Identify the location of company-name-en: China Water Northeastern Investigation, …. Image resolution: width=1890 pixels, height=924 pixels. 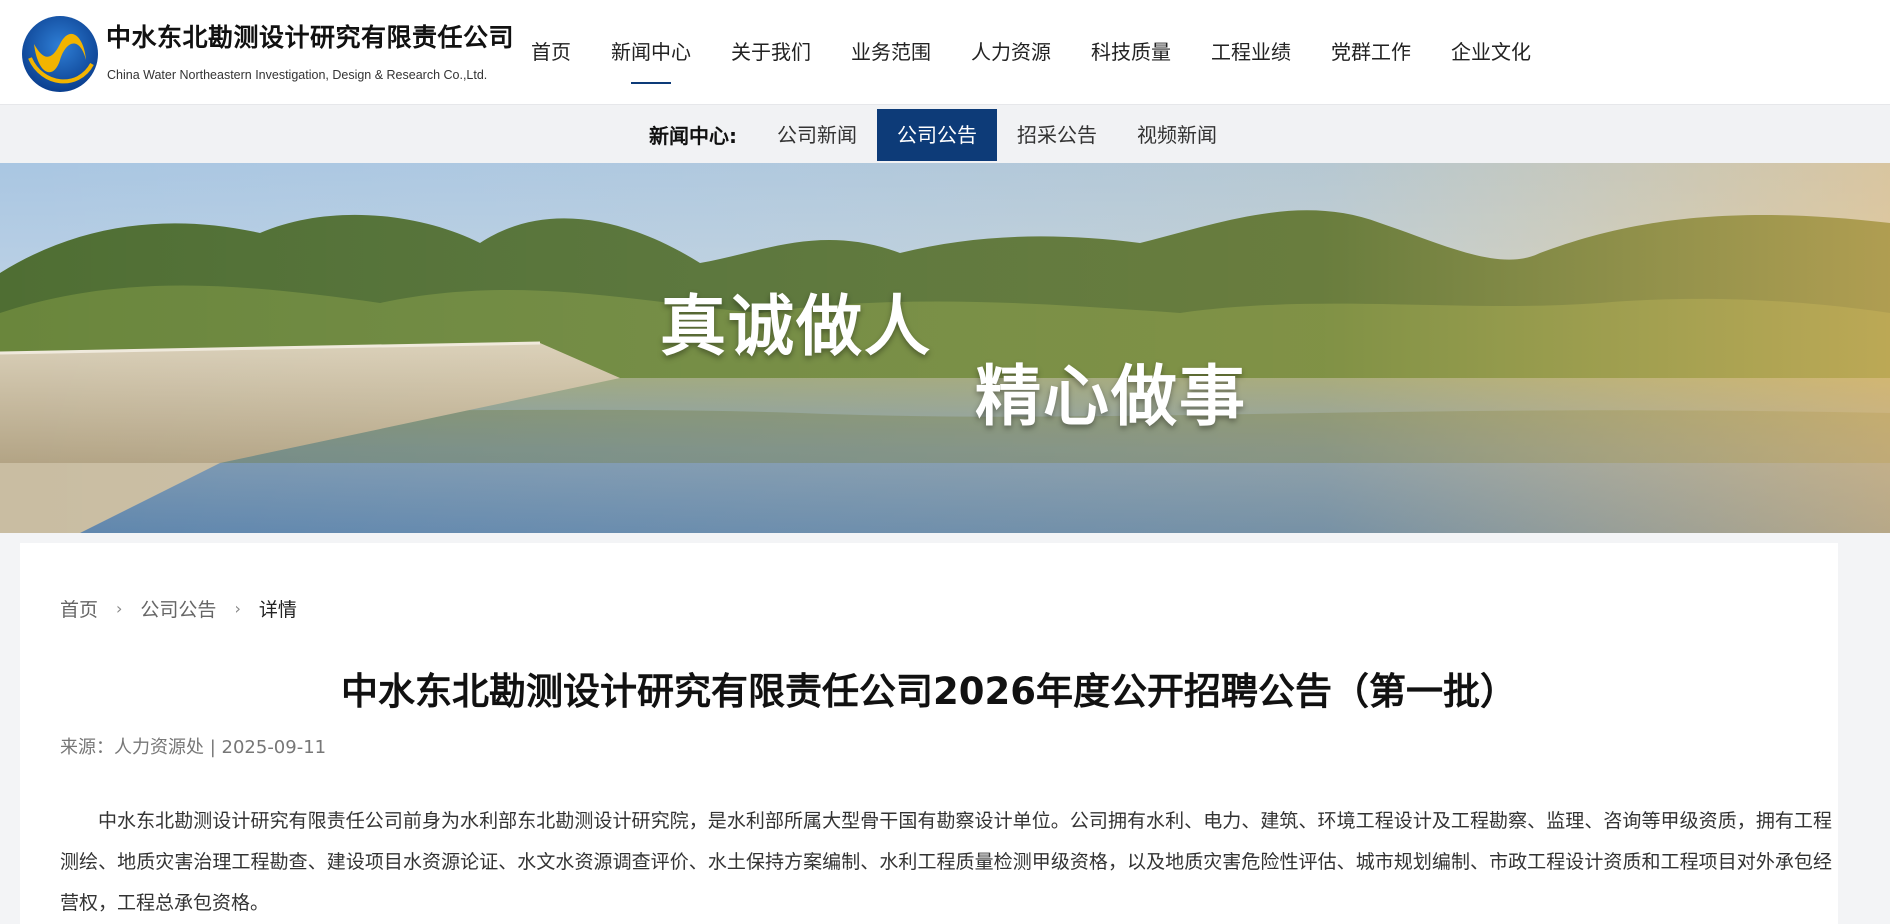
(297, 75).